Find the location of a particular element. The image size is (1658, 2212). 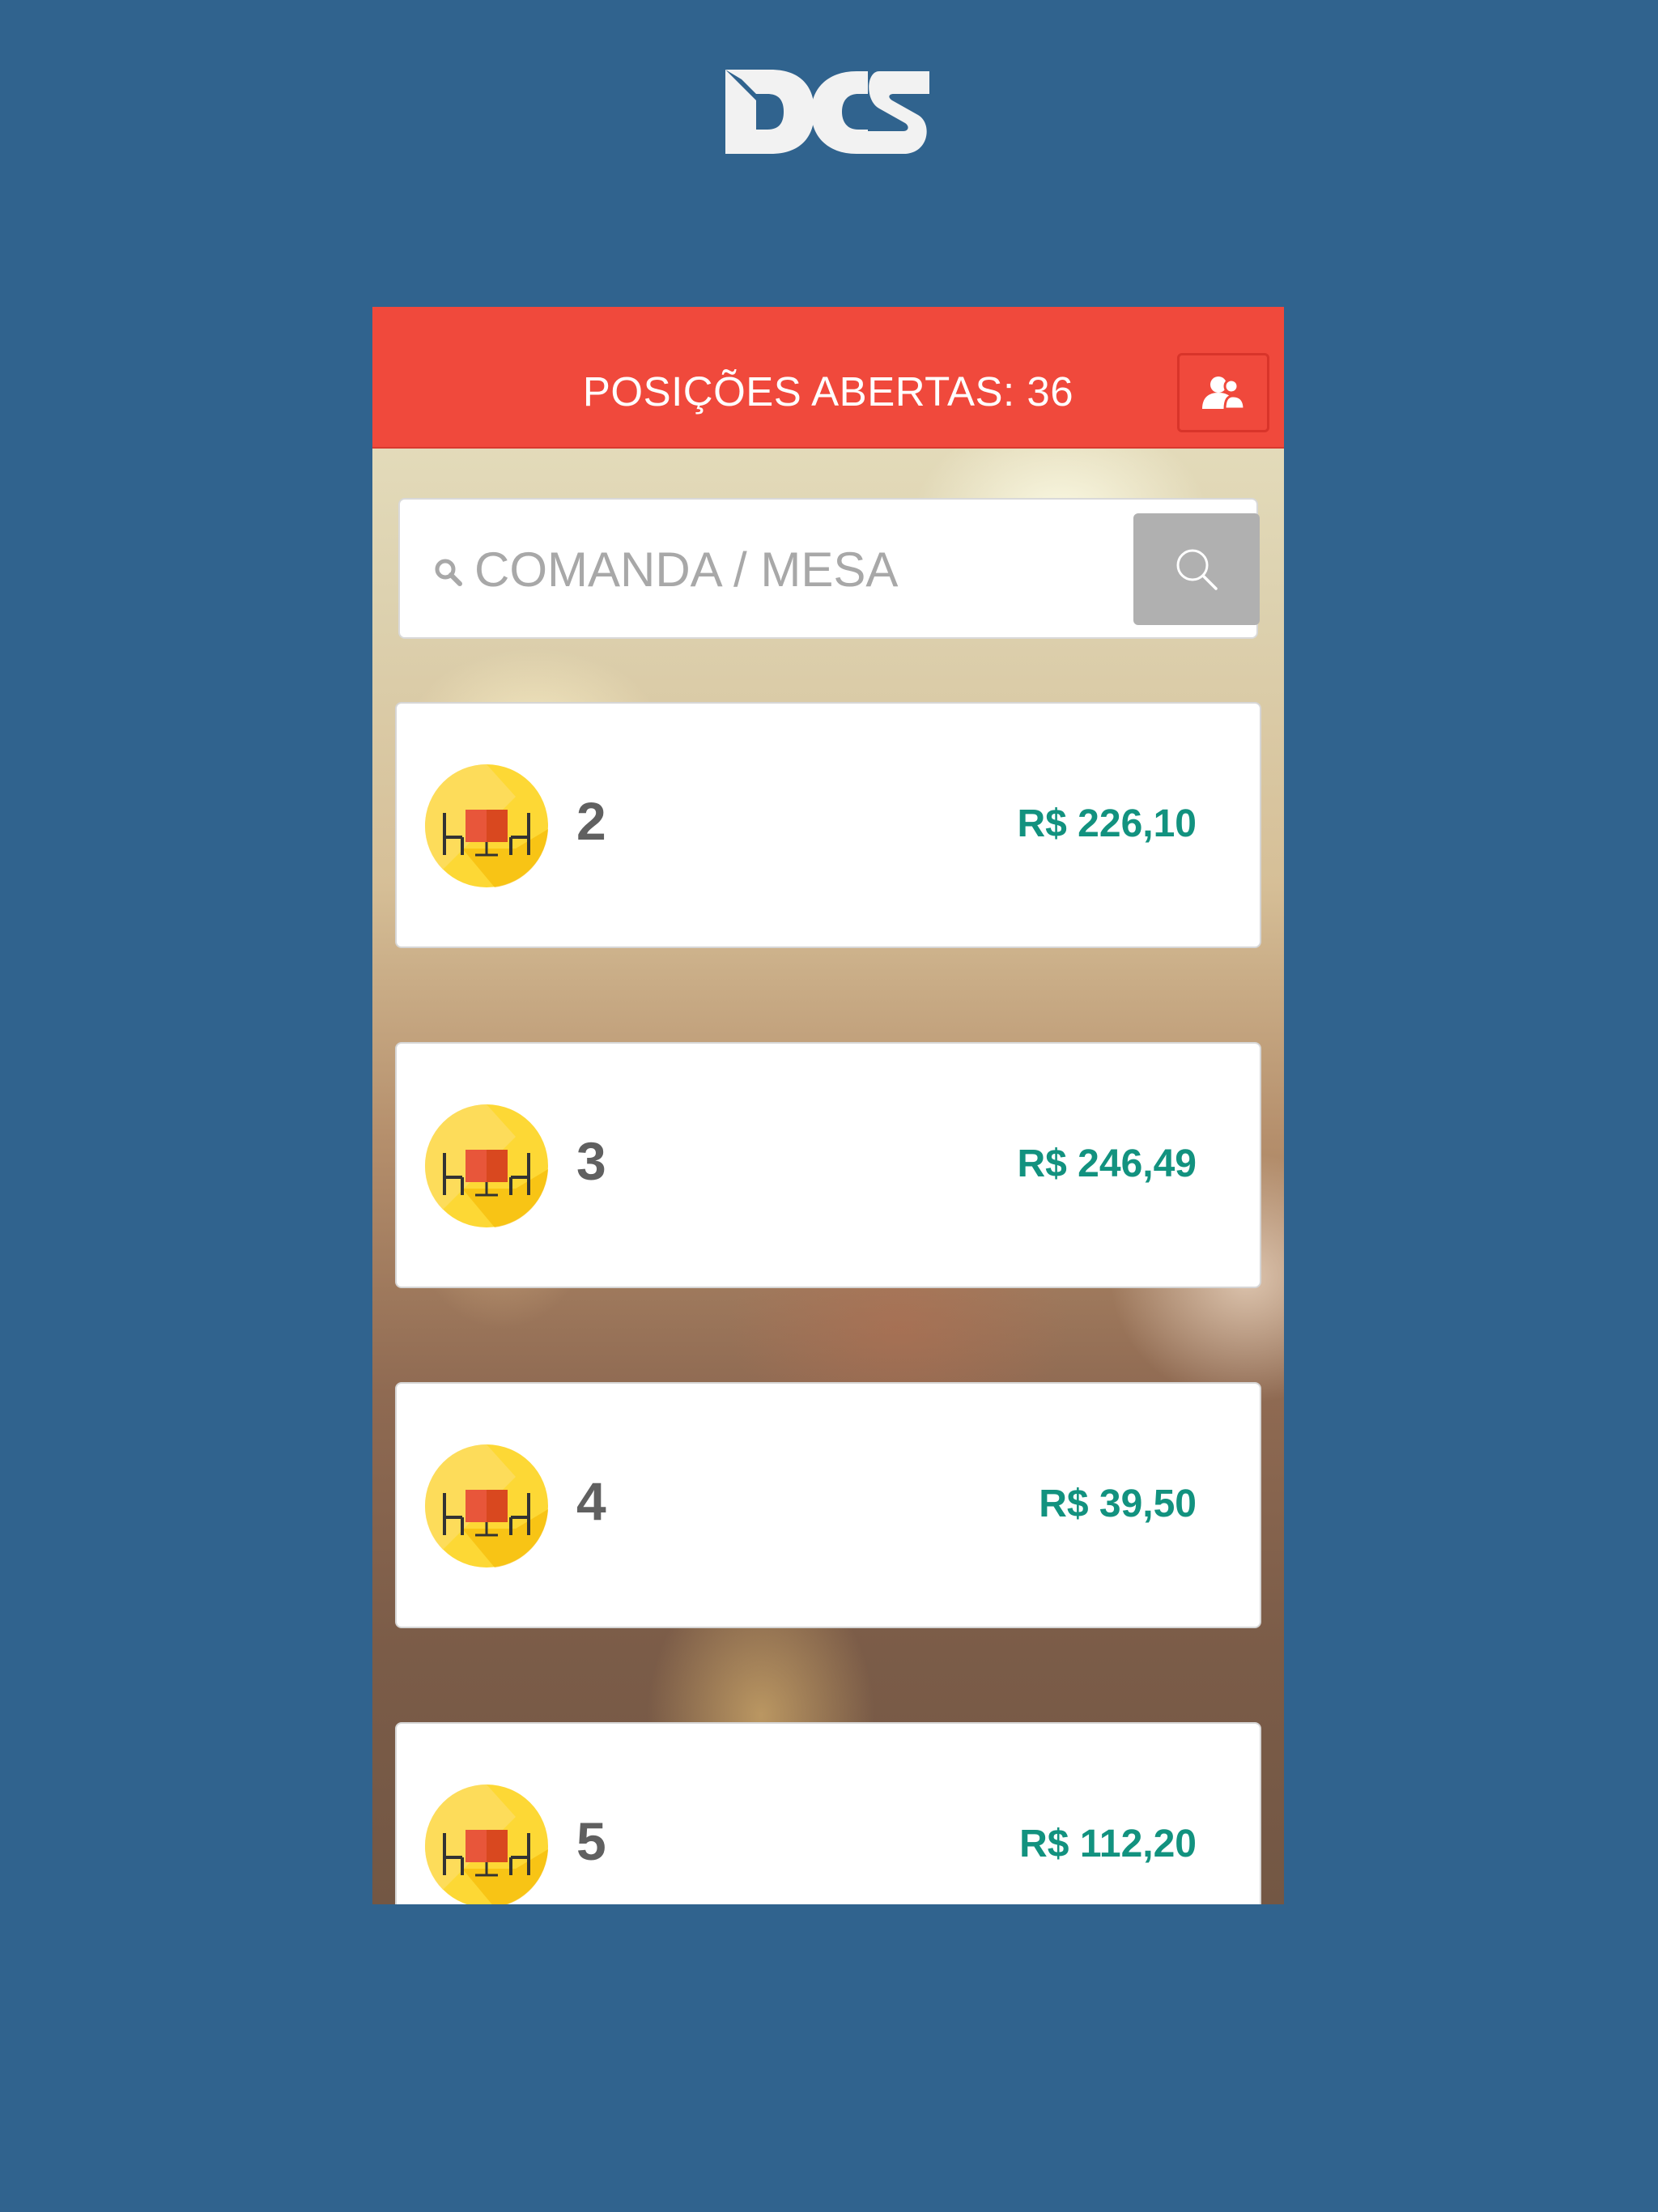

position-number: 2 is located at coordinates (591, 821).